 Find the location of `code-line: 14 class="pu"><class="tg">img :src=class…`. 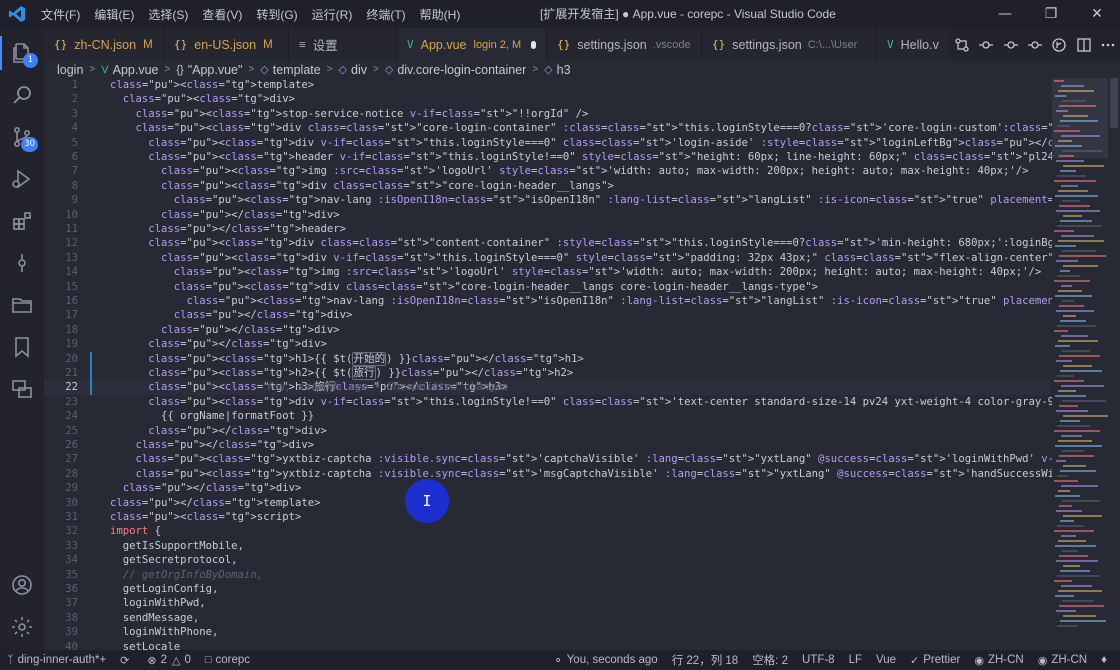

code-line: 14 class="pu"><class="tg">img :src=class… is located at coordinates (547, 272).